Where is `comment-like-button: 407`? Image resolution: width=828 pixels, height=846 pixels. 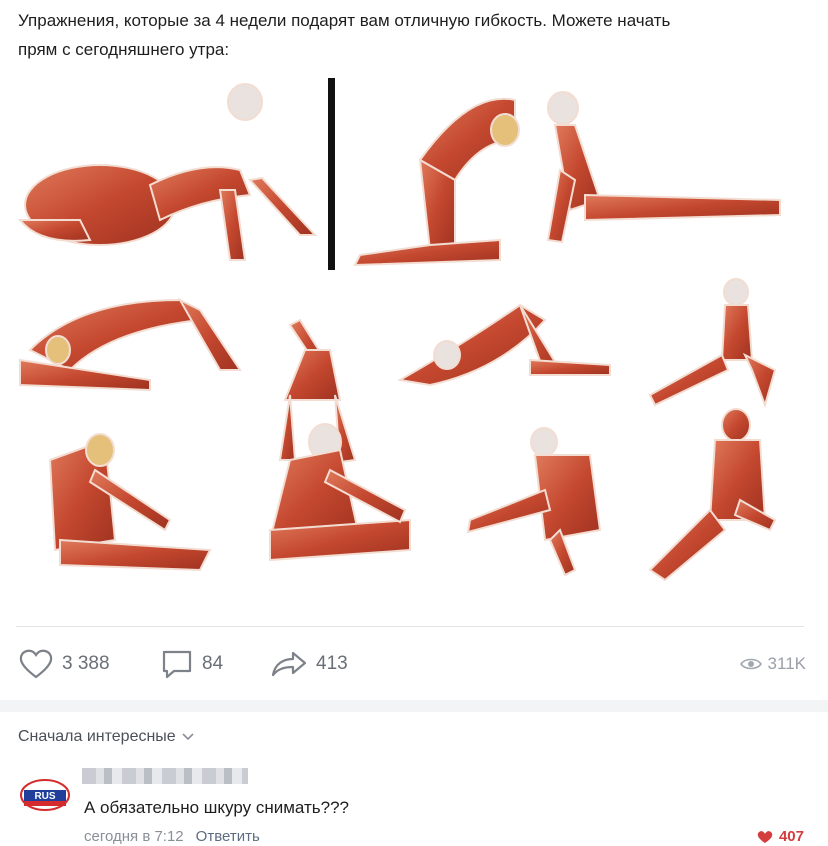 comment-like-button: 407 is located at coordinates (780, 836).